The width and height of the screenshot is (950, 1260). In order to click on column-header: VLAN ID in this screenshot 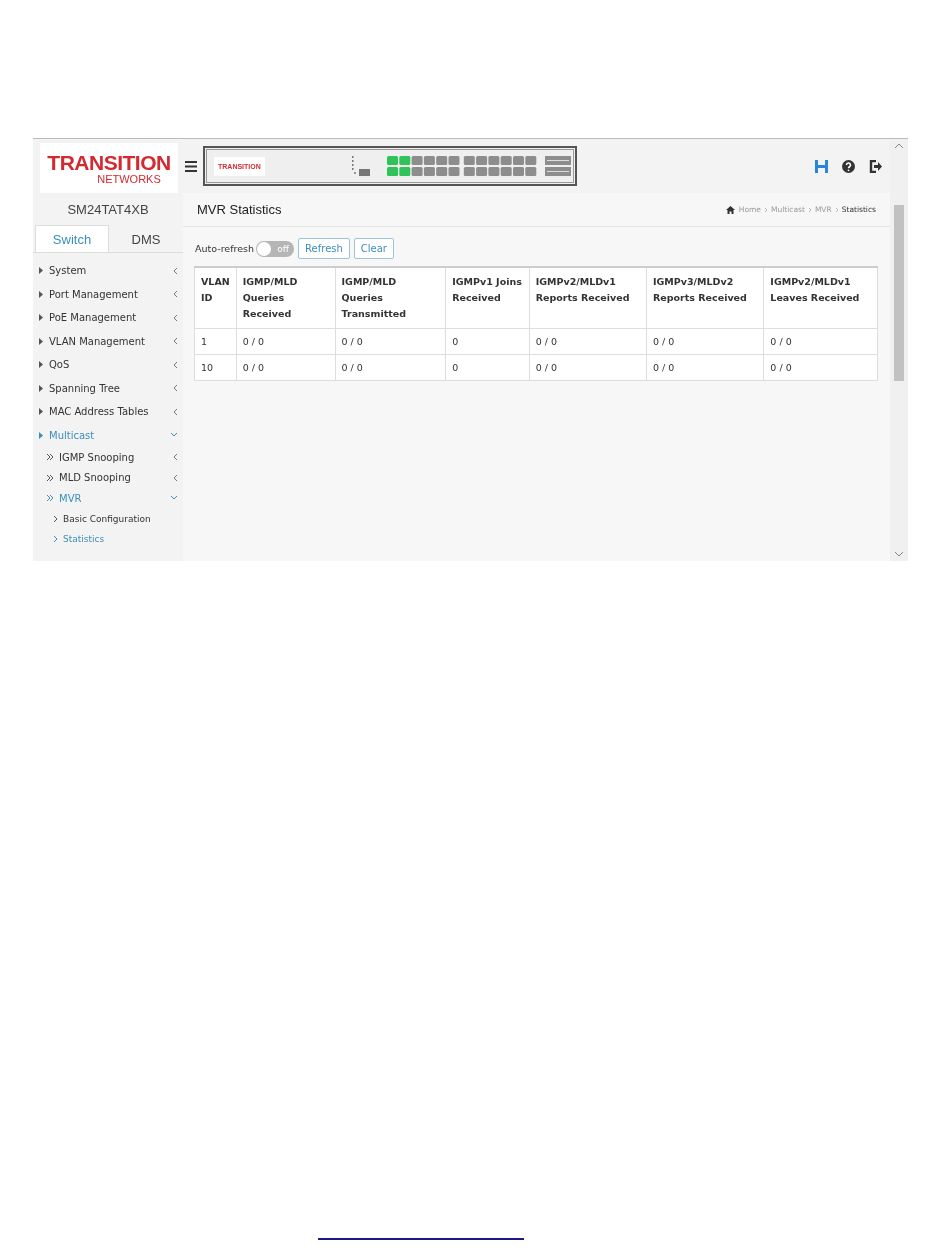, I will do `click(215, 298)`.